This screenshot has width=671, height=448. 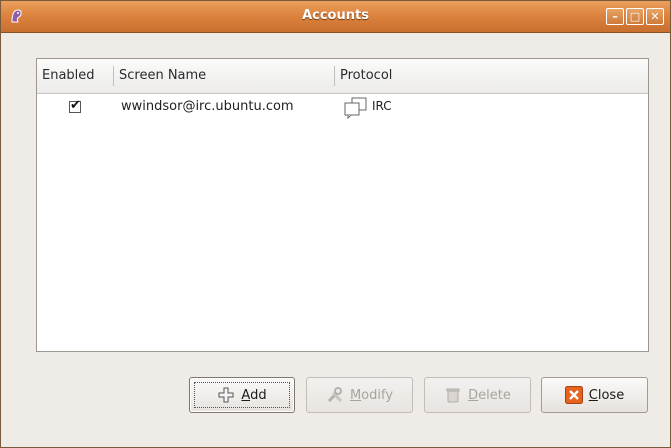 I want to click on delete-button: Delete, so click(x=477, y=395).